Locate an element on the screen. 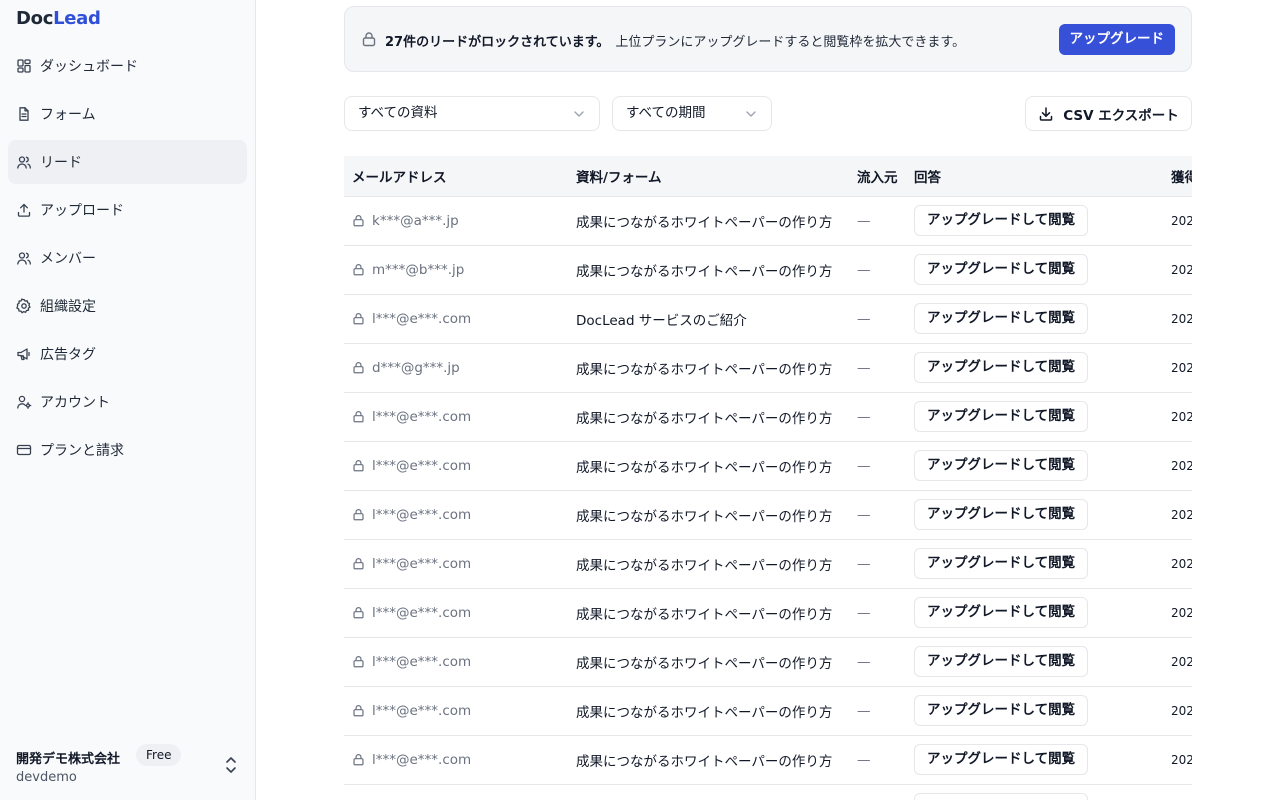 Image resolution: width=1280 pixels, height=800 pixels. download-icon is located at coordinates (1046, 113).